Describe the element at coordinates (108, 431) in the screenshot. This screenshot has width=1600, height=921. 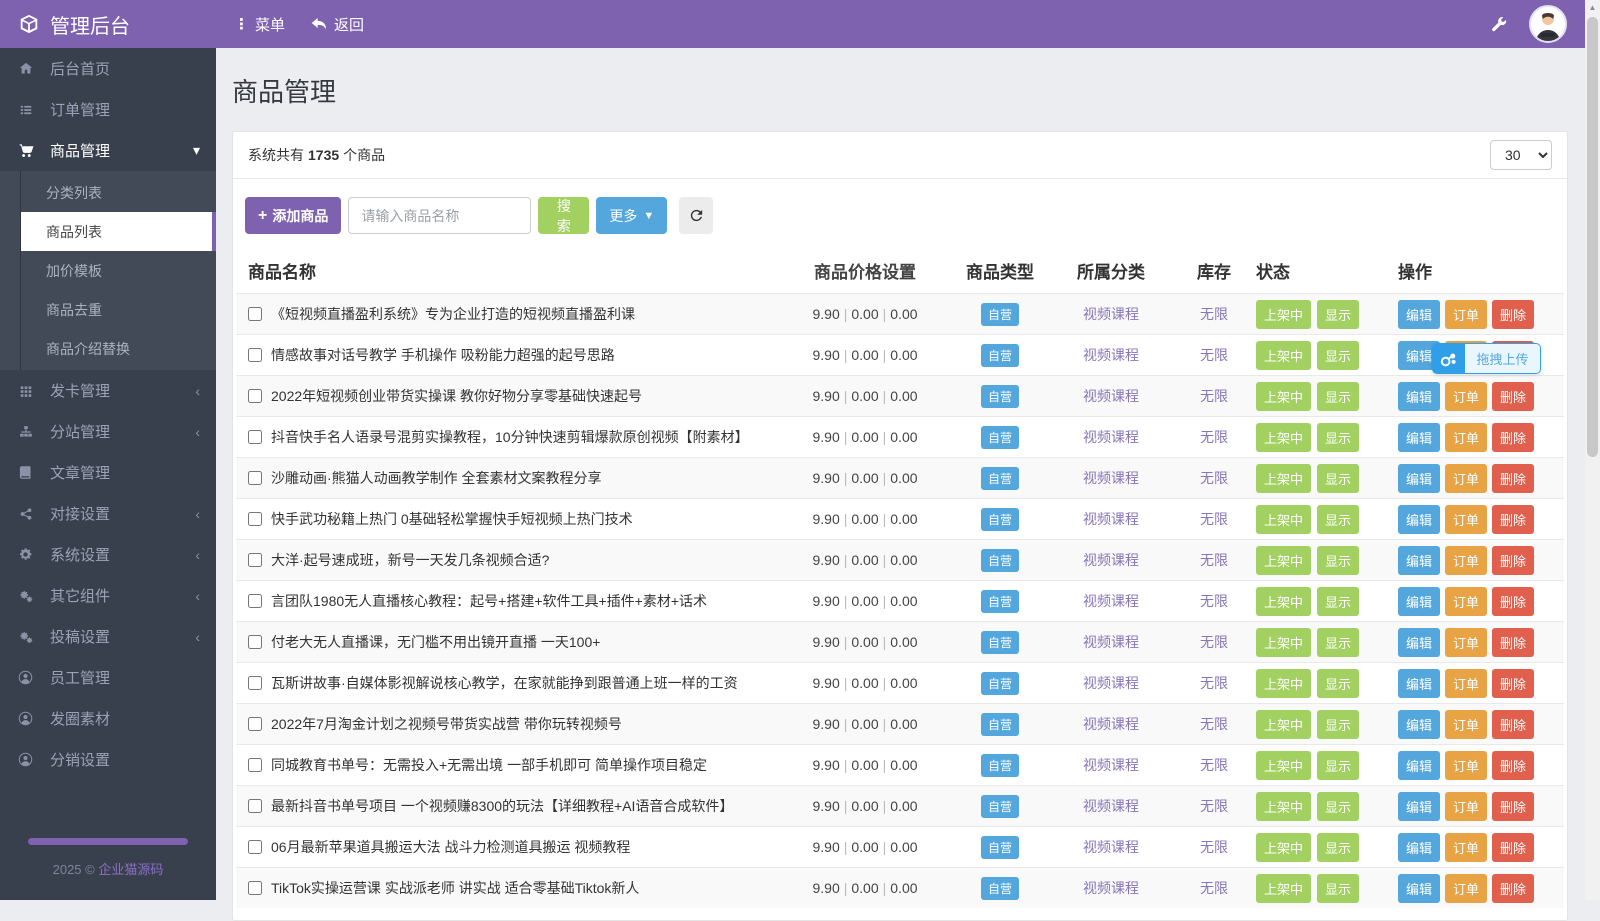
I see `sidebar-item-substation: 分站管理 ‹` at that location.